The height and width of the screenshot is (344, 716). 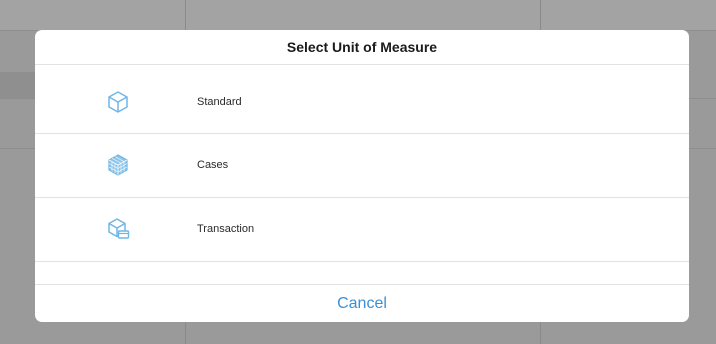 I want to click on cancel-button: Cancel, so click(x=362, y=303).